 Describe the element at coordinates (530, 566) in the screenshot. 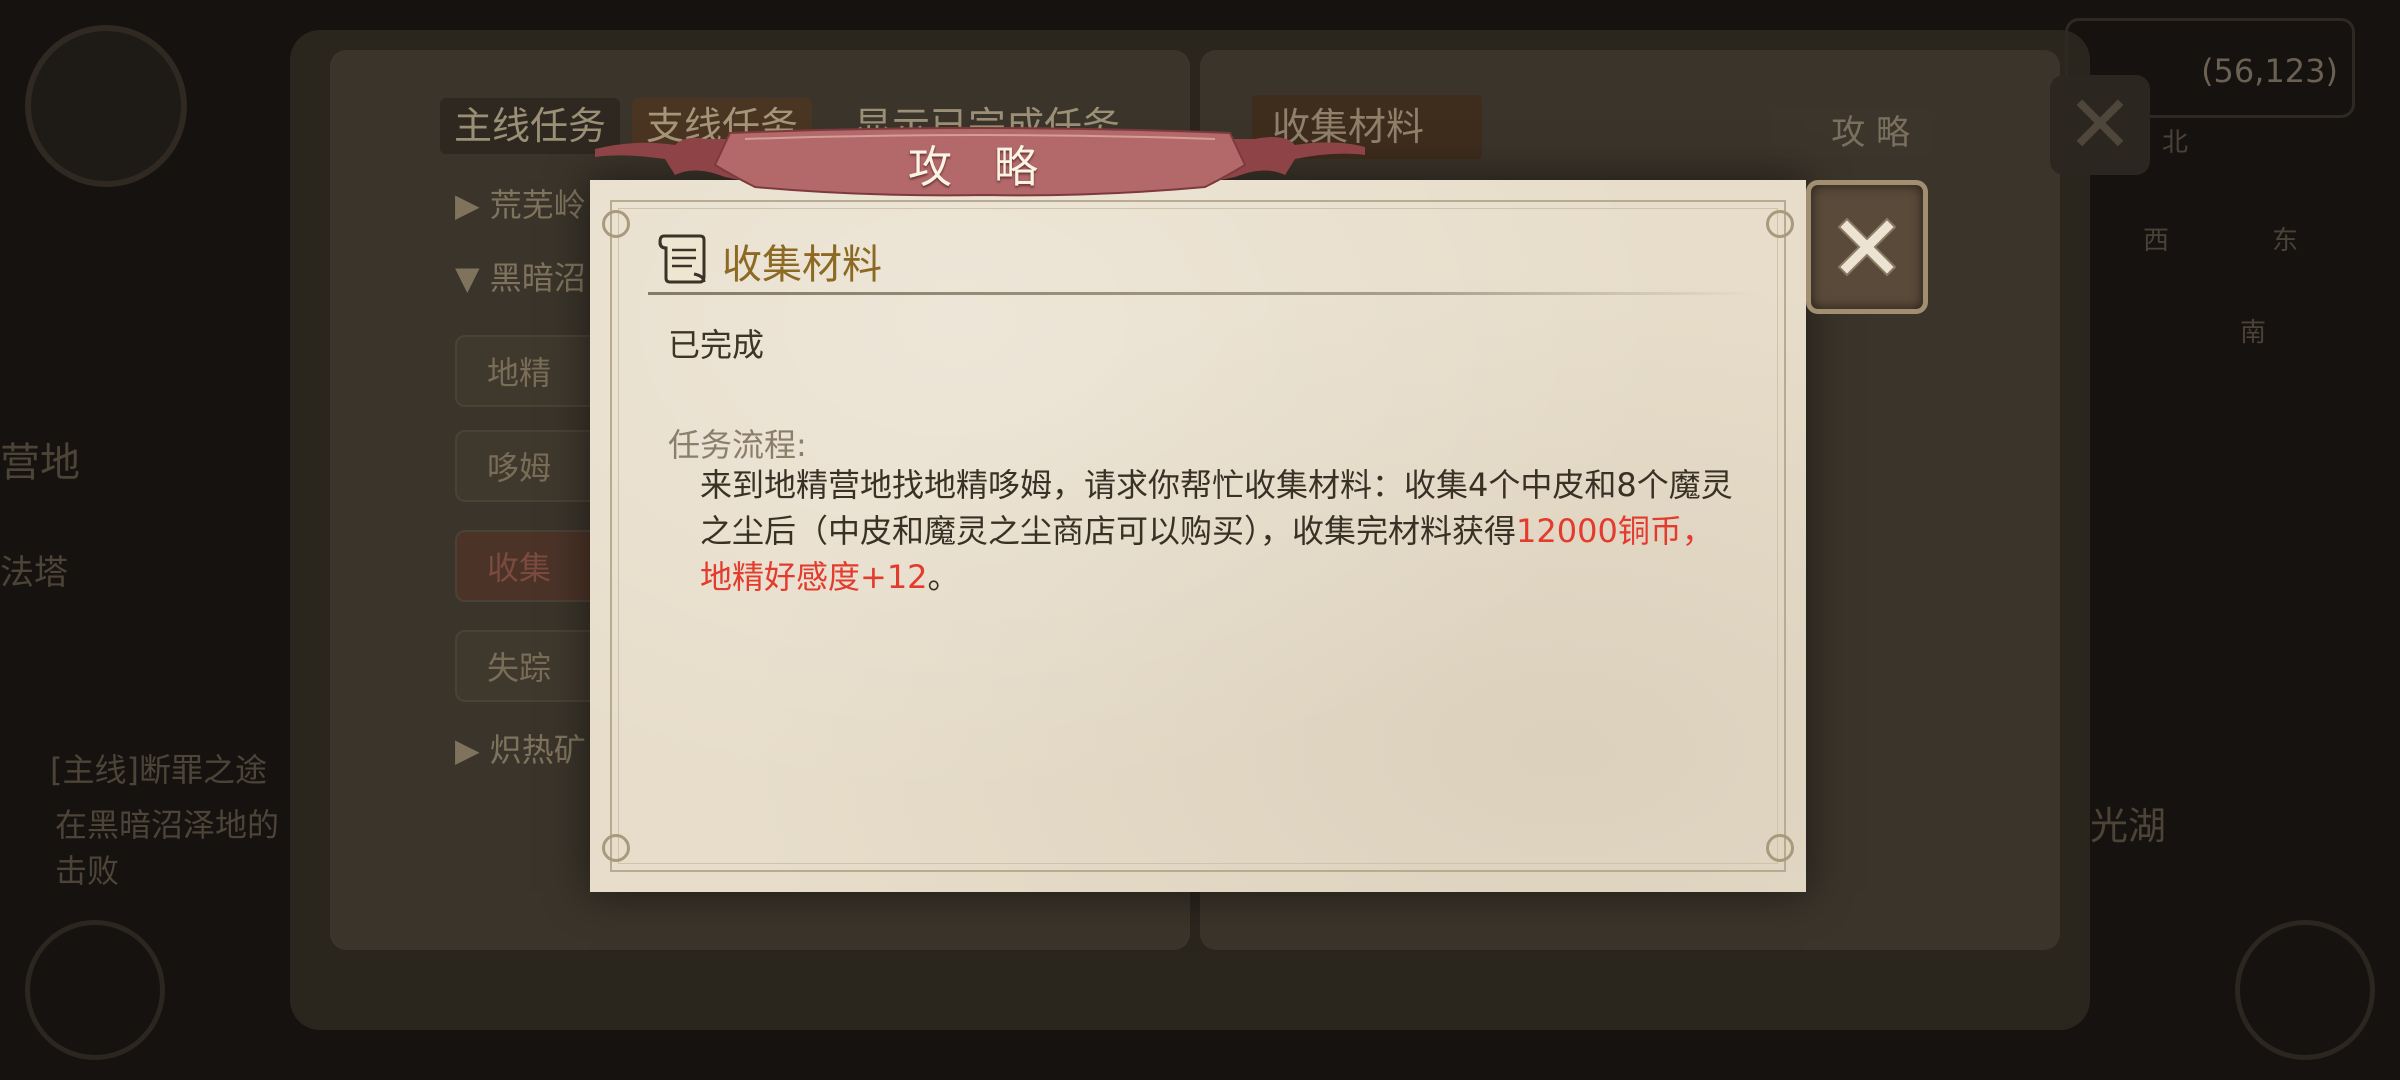

I see `quest-item-row-selected: 收集` at that location.